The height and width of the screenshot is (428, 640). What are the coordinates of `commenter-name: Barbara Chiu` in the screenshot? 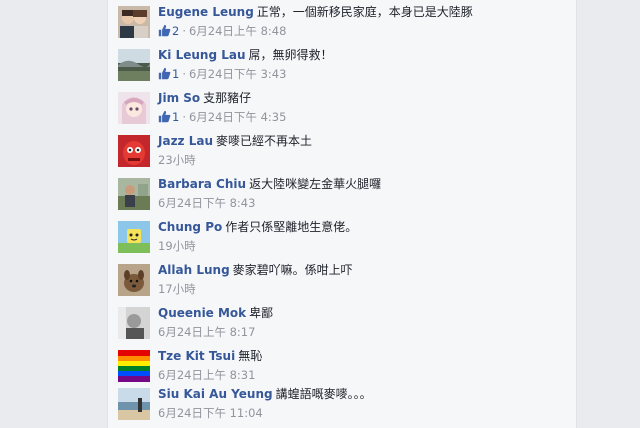 It's located at (202, 184).